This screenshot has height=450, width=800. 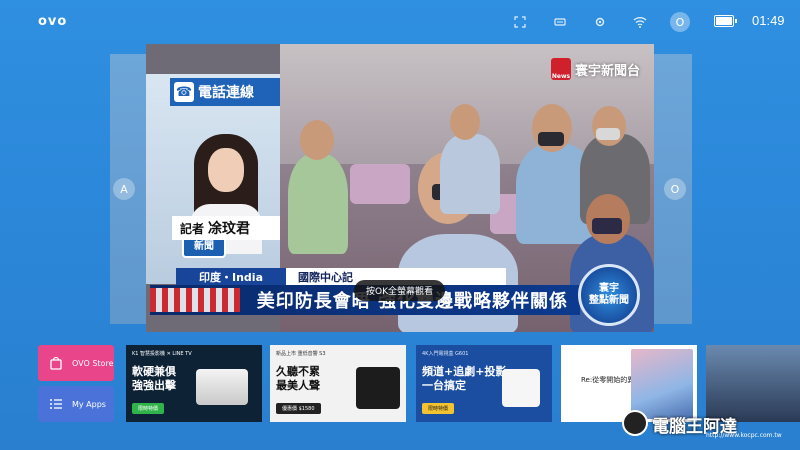 I want to click on promo-card-tv-box: 4K入門電視盒 G601 頻道+追劇+投影 一台搞定 限時特價, so click(x=484, y=383).